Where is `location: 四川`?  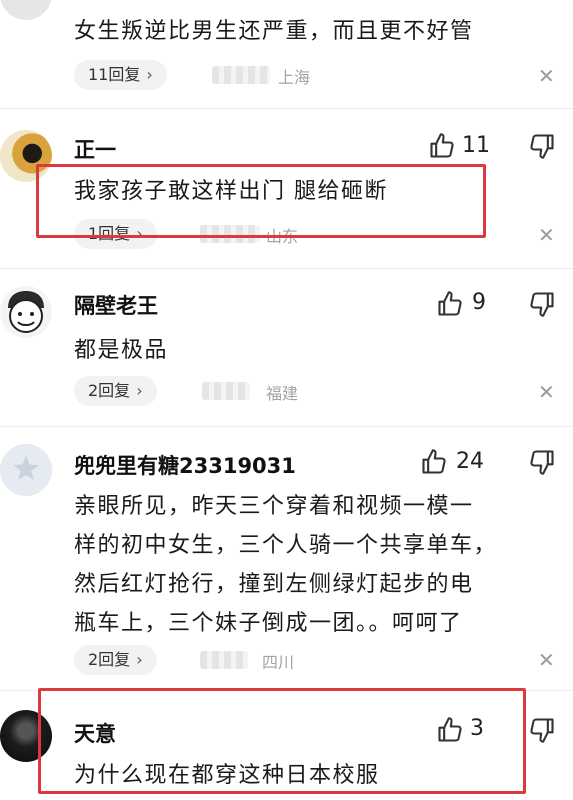 location: 四川 is located at coordinates (278, 662).